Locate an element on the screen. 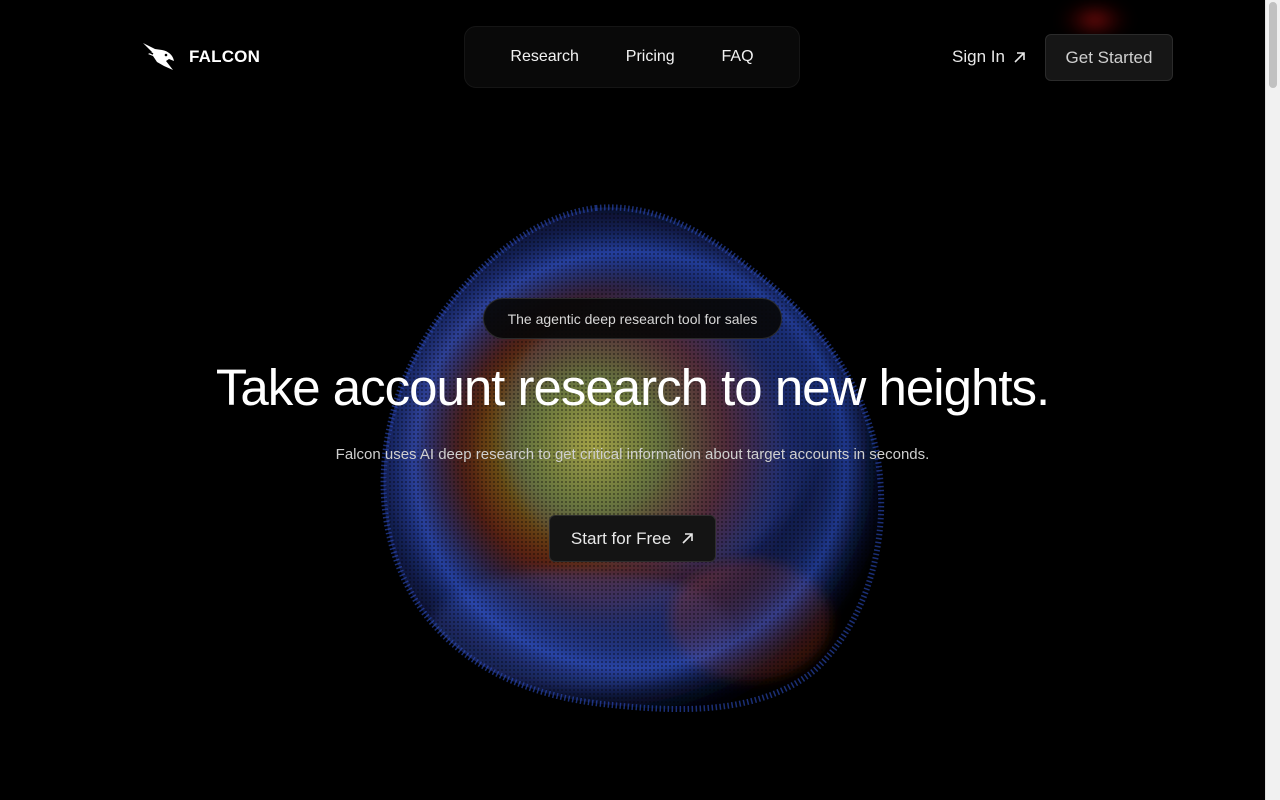 Image resolution: width=1280 pixels, height=800 pixels. sign-in-link: Sign In is located at coordinates (989, 57).